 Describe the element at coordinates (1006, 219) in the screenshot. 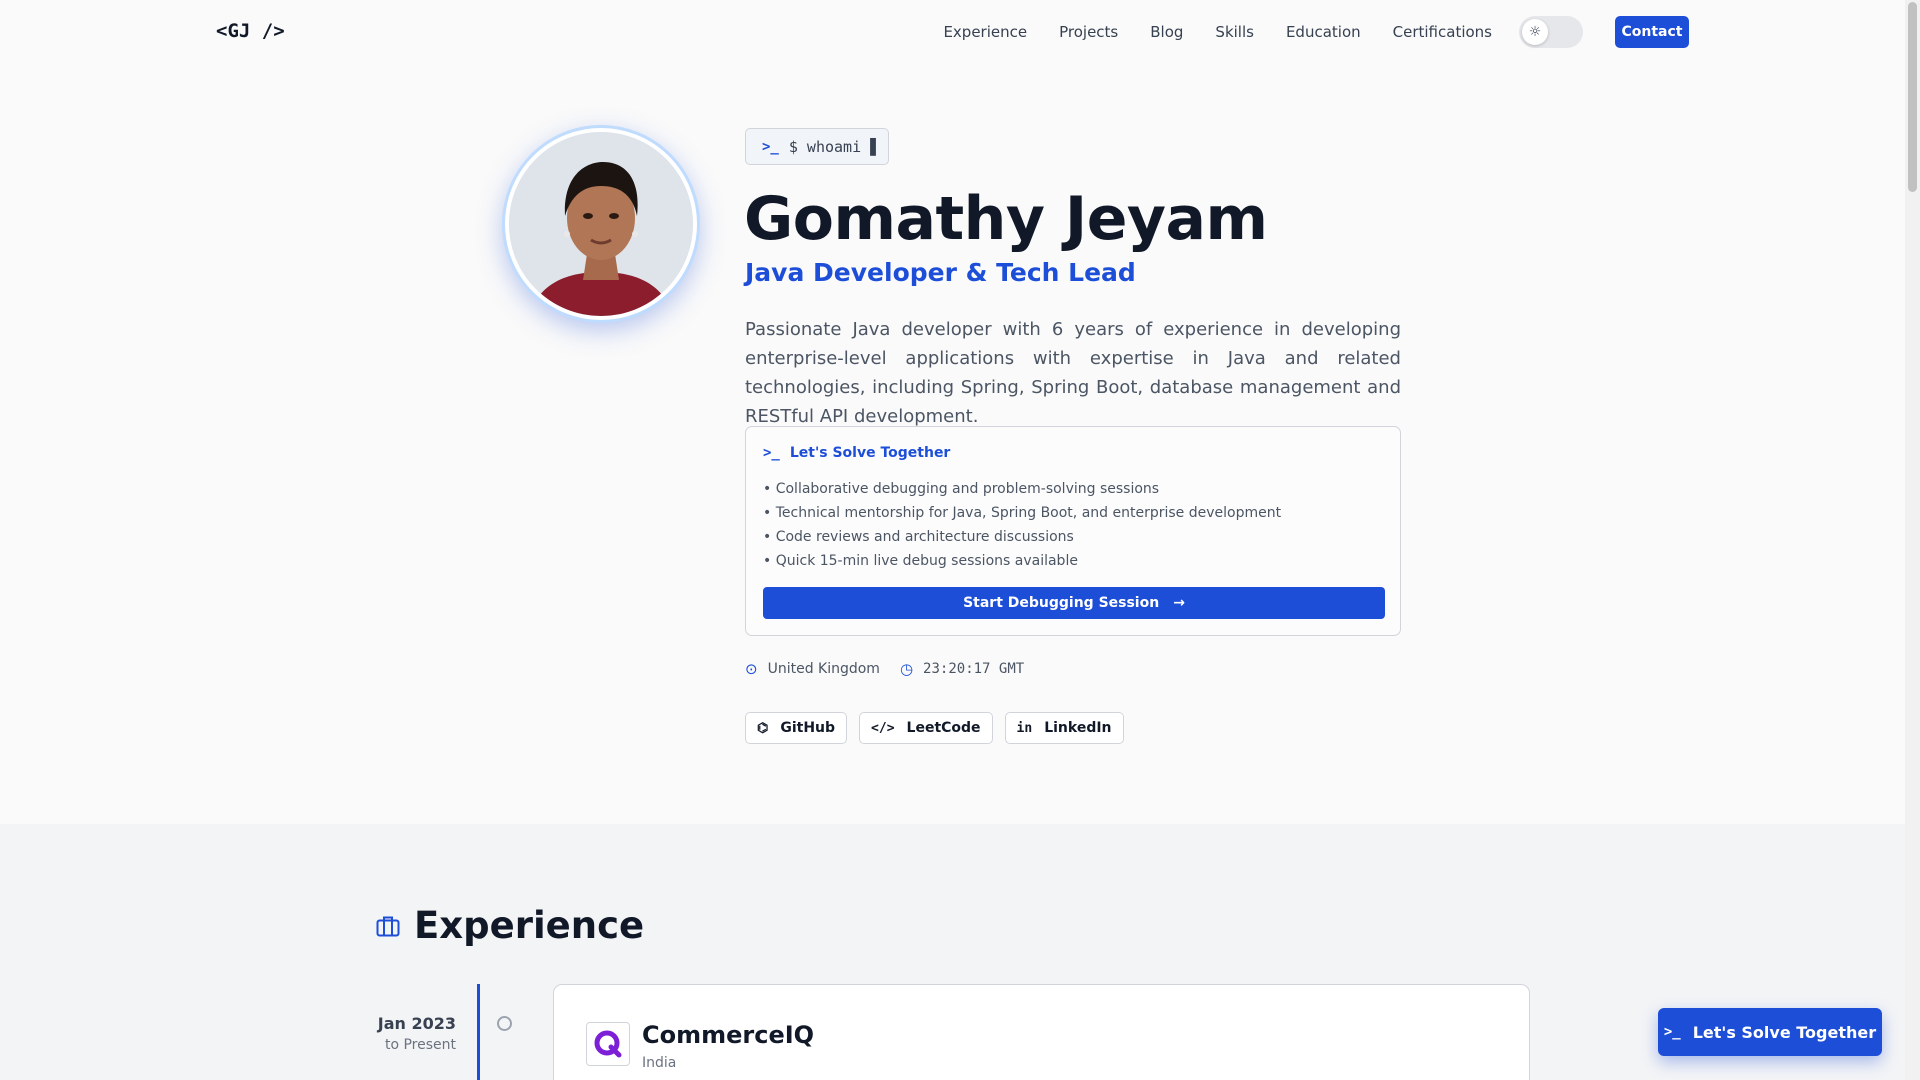

I see `hero-name: Gomathy Jeyam` at that location.